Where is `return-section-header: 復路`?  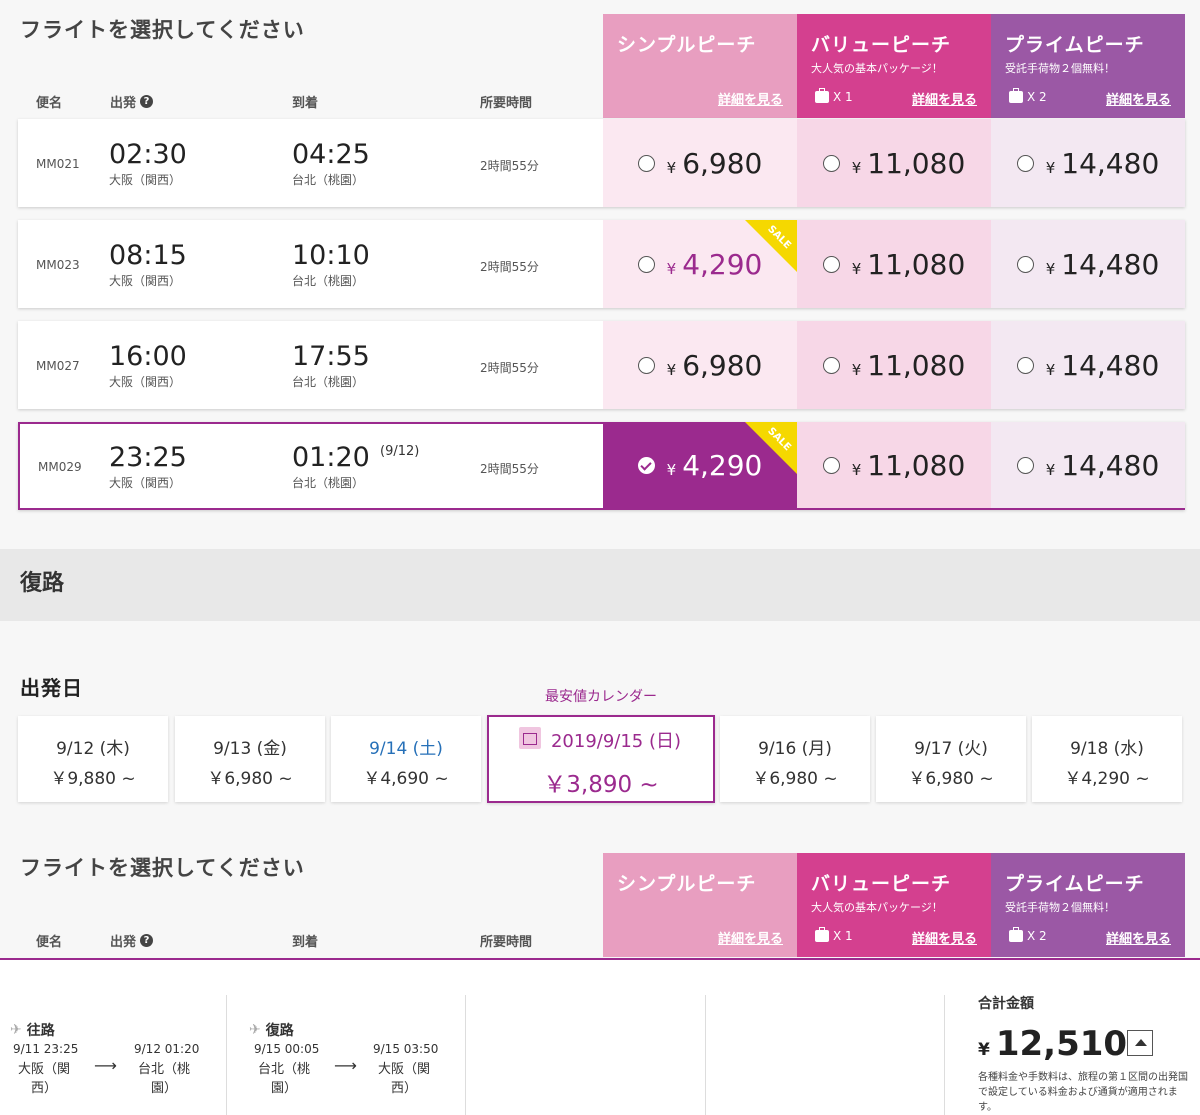
return-section-header: 復路 is located at coordinates (600, 585).